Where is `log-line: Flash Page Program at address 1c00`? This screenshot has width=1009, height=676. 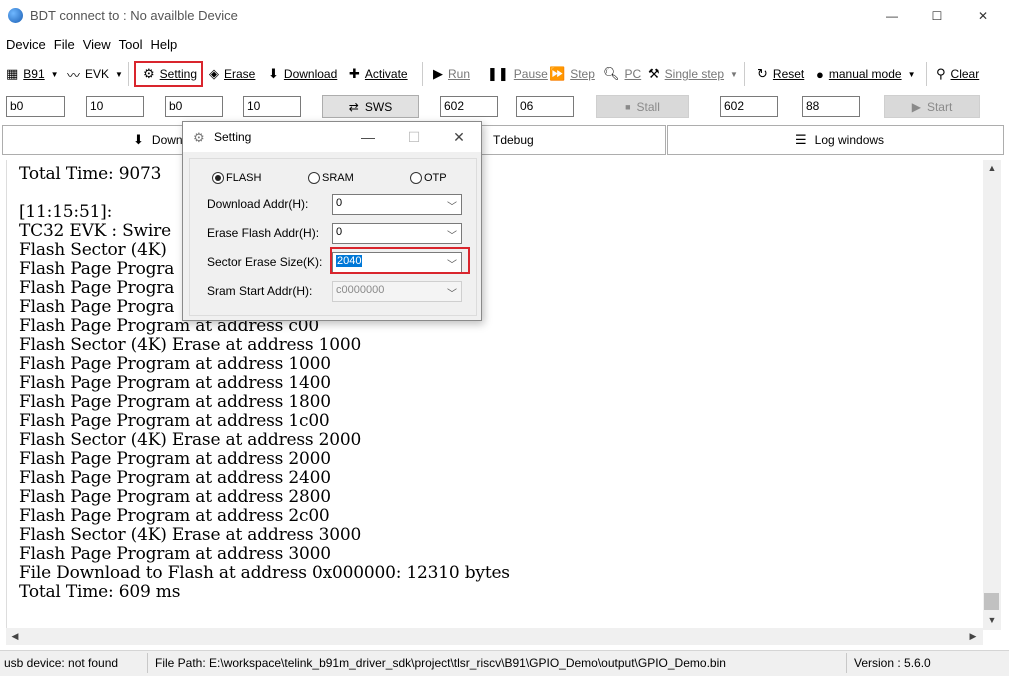
log-line: Flash Page Program at address 1c00 is located at coordinates (174, 421).